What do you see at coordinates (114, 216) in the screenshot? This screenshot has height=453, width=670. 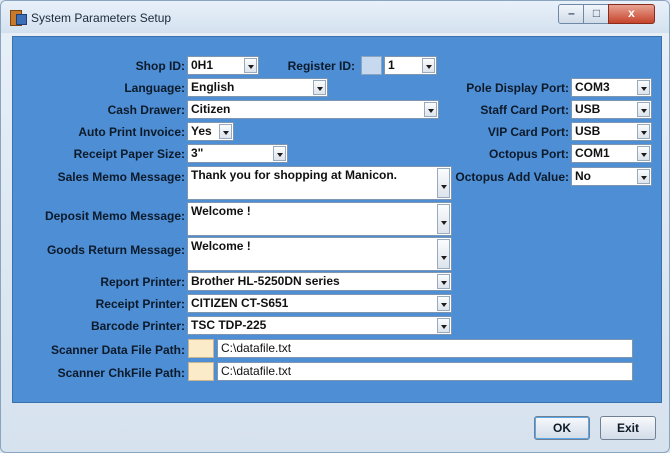 I see `deposit-memo-label: Deposit Memo Message:` at bounding box center [114, 216].